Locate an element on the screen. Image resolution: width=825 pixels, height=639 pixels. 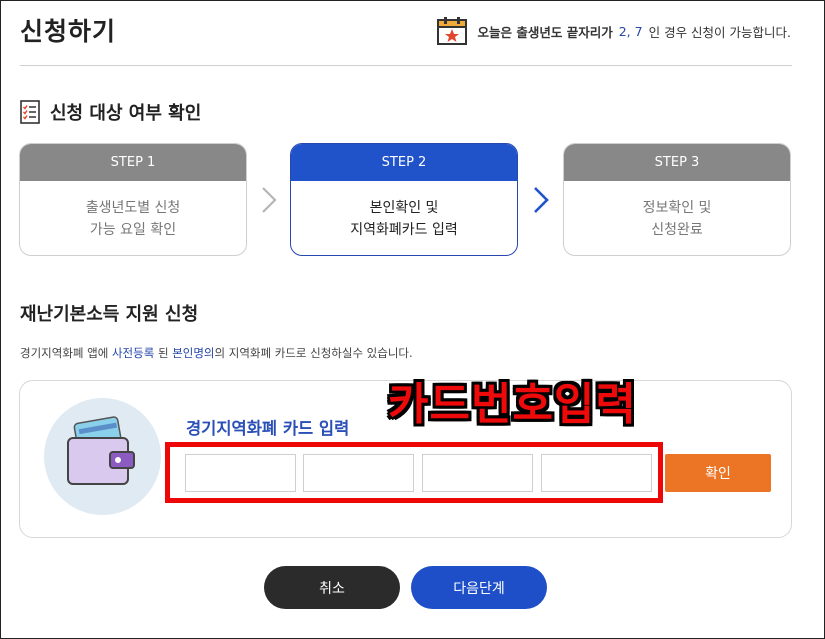
step-3-body: 정보확인 및 신청완료 is located at coordinates (677, 218).